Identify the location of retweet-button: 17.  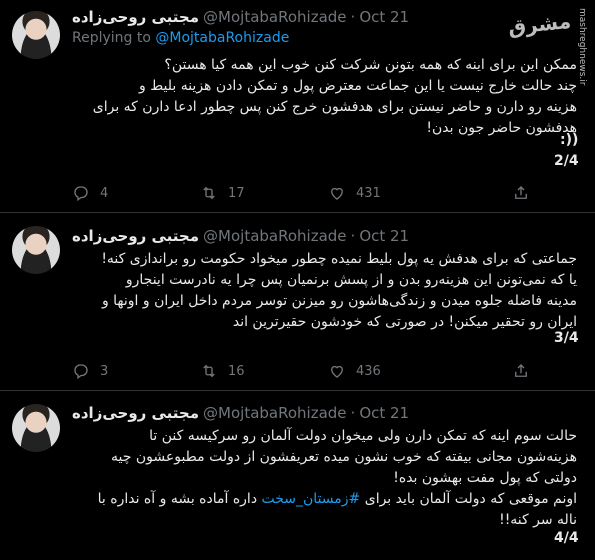
(222, 193).